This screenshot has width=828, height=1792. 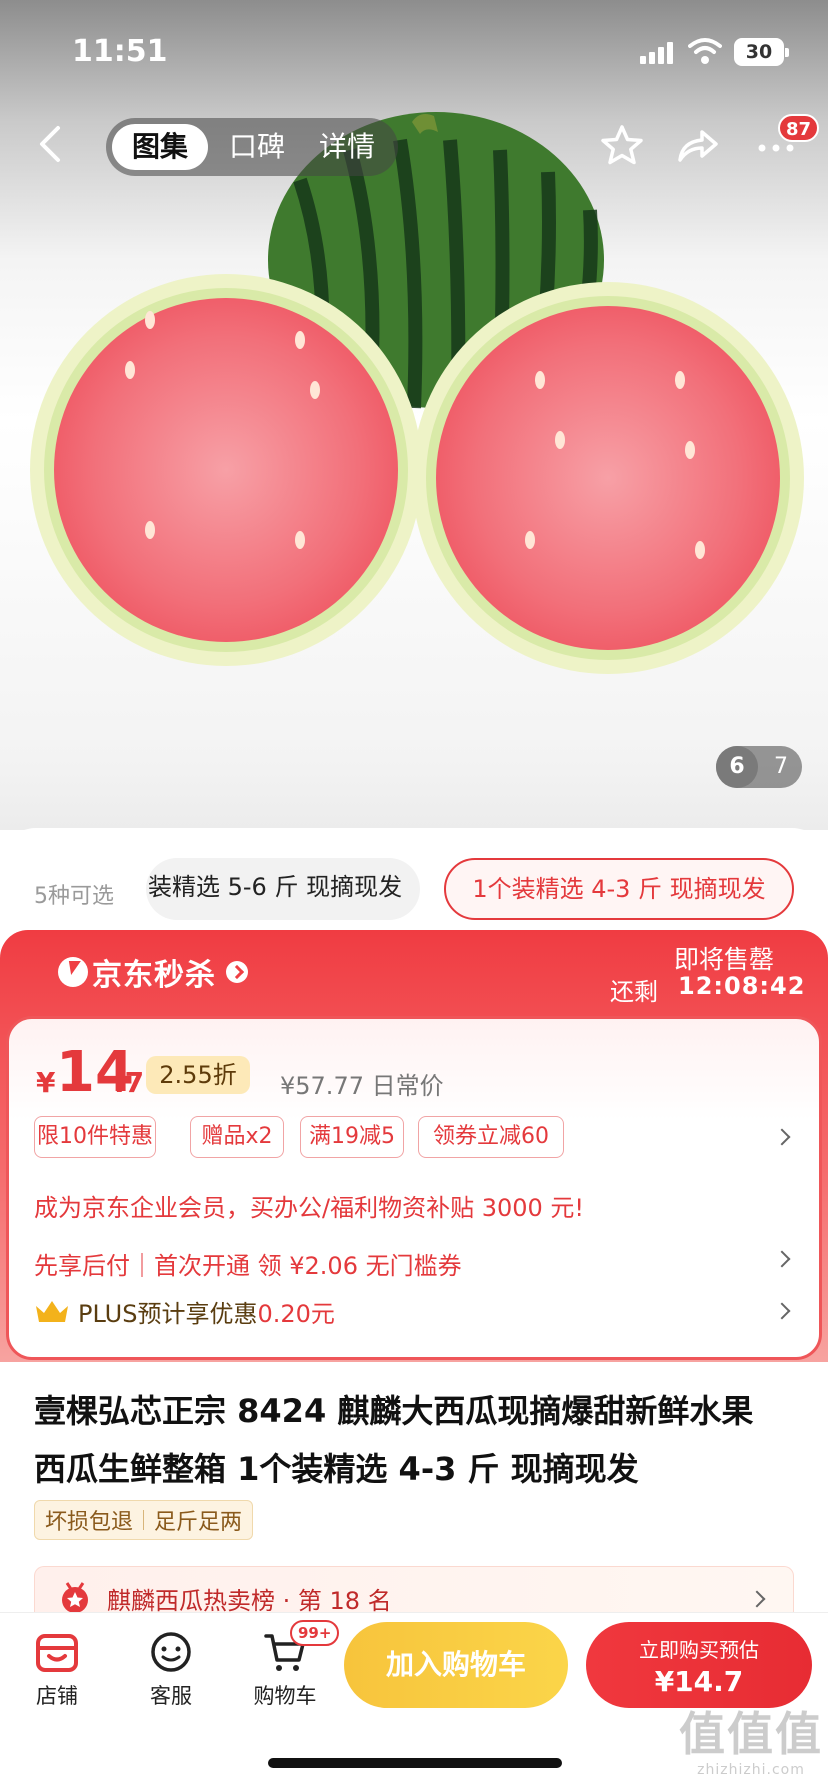 What do you see at coordinates (168, 1313) in the screenshot?
I see `plus-label: PLUS预计享优惠` at bounding box center [168, 1313].